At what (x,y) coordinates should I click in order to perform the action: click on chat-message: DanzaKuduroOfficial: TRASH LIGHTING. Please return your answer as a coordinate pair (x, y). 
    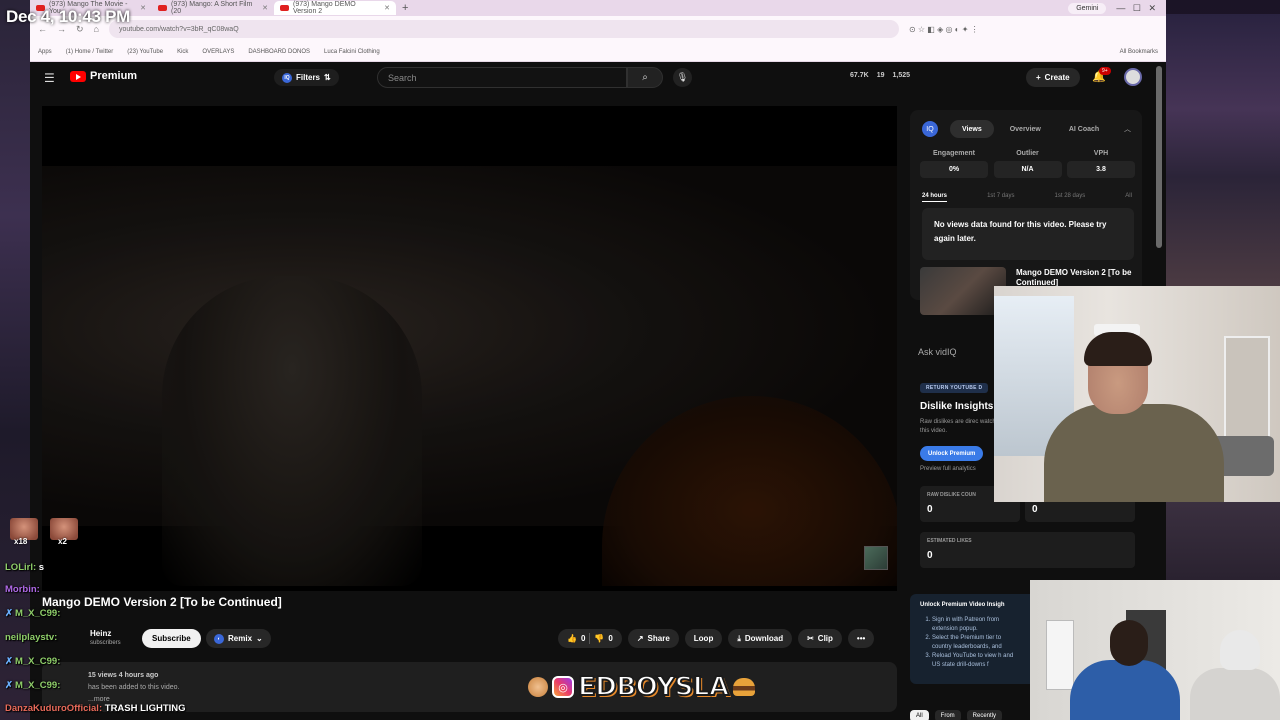
    Looking at the image, I should click on (95, 708).